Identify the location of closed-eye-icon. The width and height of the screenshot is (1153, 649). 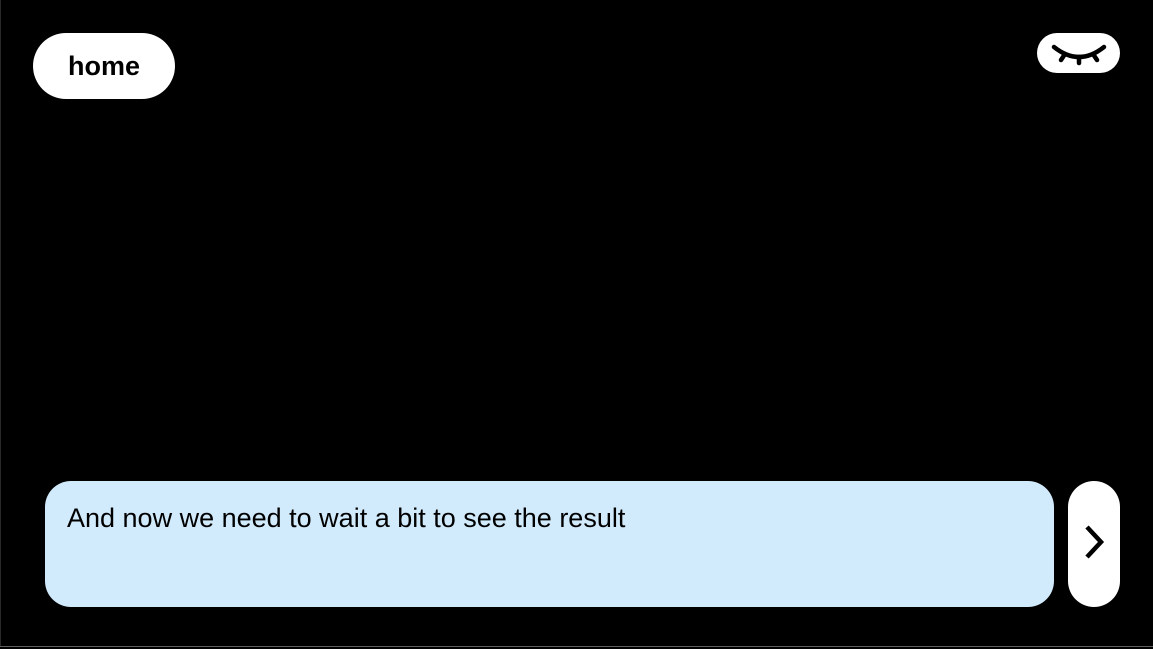
(1079, 53).